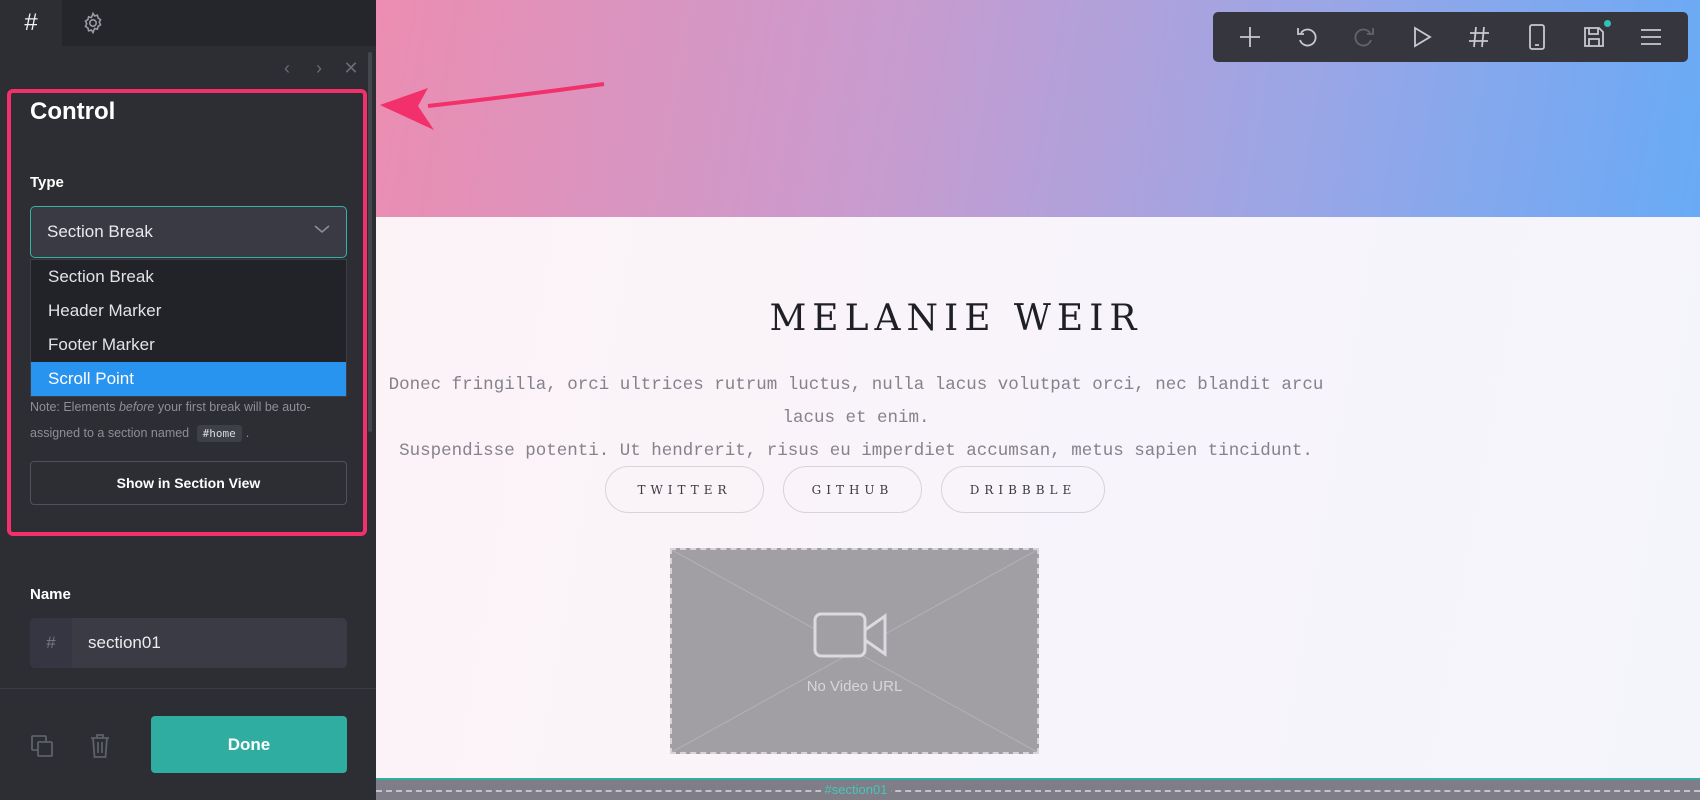  Describe the element at coordinates (850, 635) in the screenshot. I see `video-camera-icon` at that location.